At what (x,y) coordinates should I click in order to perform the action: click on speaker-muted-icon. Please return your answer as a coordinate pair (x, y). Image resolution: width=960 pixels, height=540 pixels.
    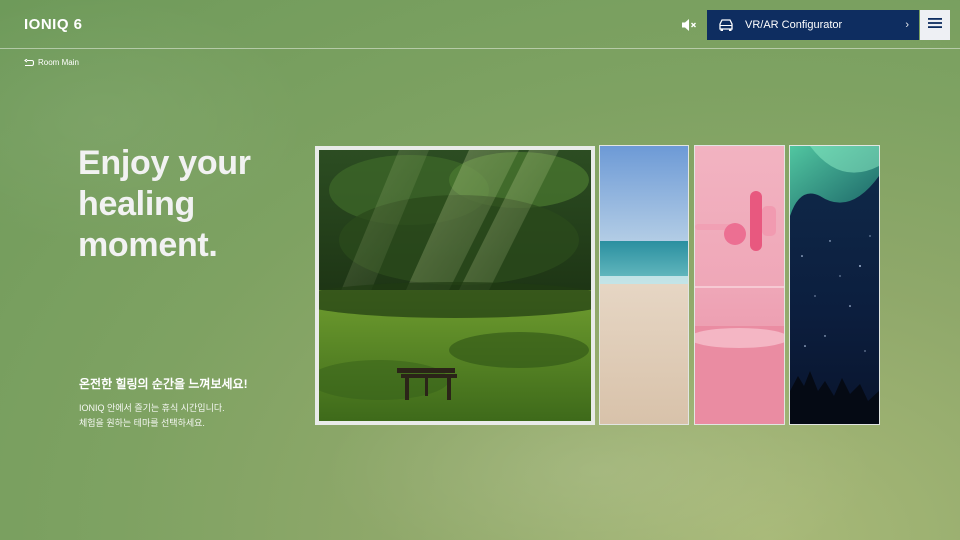
    Looking at the image, I should click on (689, 25).